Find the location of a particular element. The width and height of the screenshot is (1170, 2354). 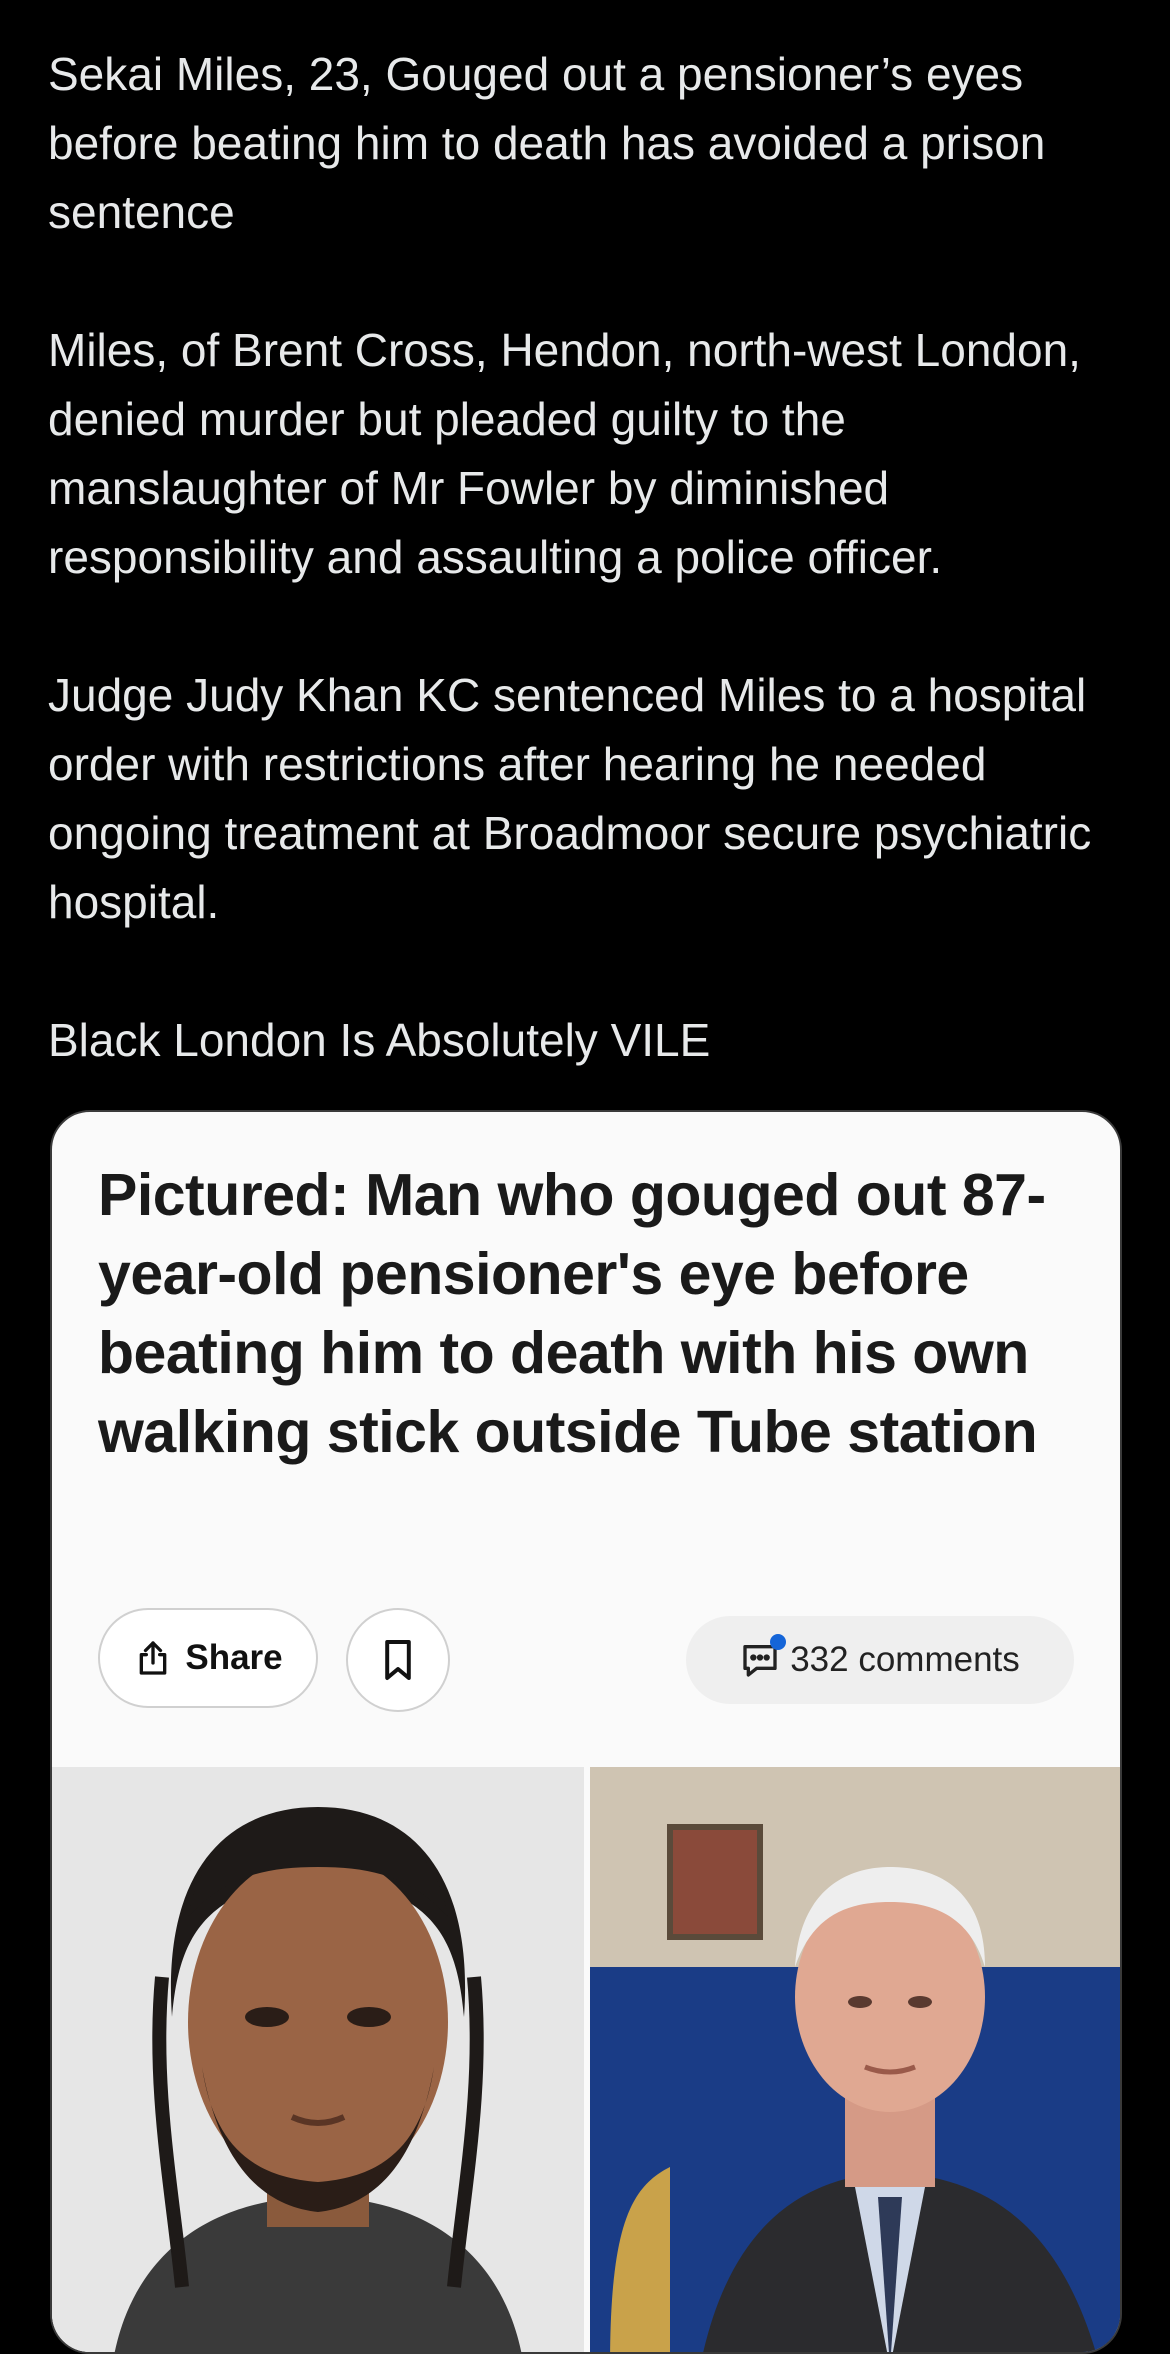

comments-count: 332 comments is located at coordinates (905, 1659).